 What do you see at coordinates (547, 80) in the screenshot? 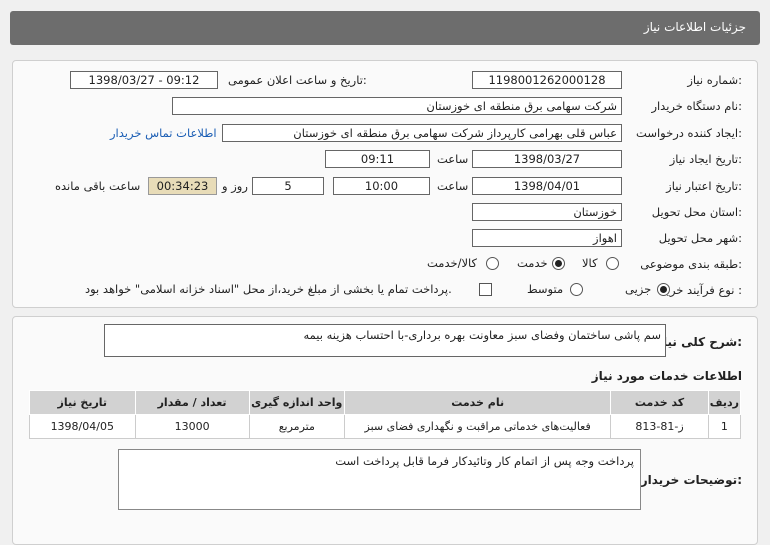
I see `need-number-field: 1198001262000128` at bounding box center [547, 80].